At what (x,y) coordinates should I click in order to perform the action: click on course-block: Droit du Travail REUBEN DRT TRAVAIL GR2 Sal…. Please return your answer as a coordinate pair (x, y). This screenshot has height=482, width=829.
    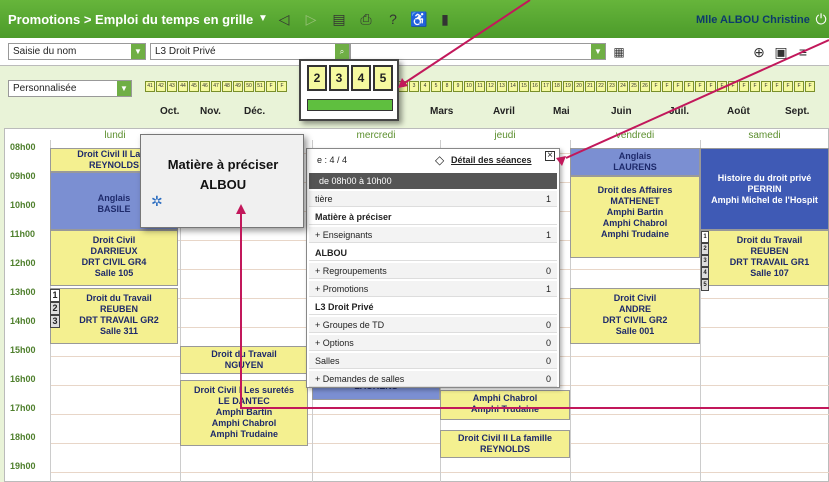
    Looking at the image, I should click on (114, 316).